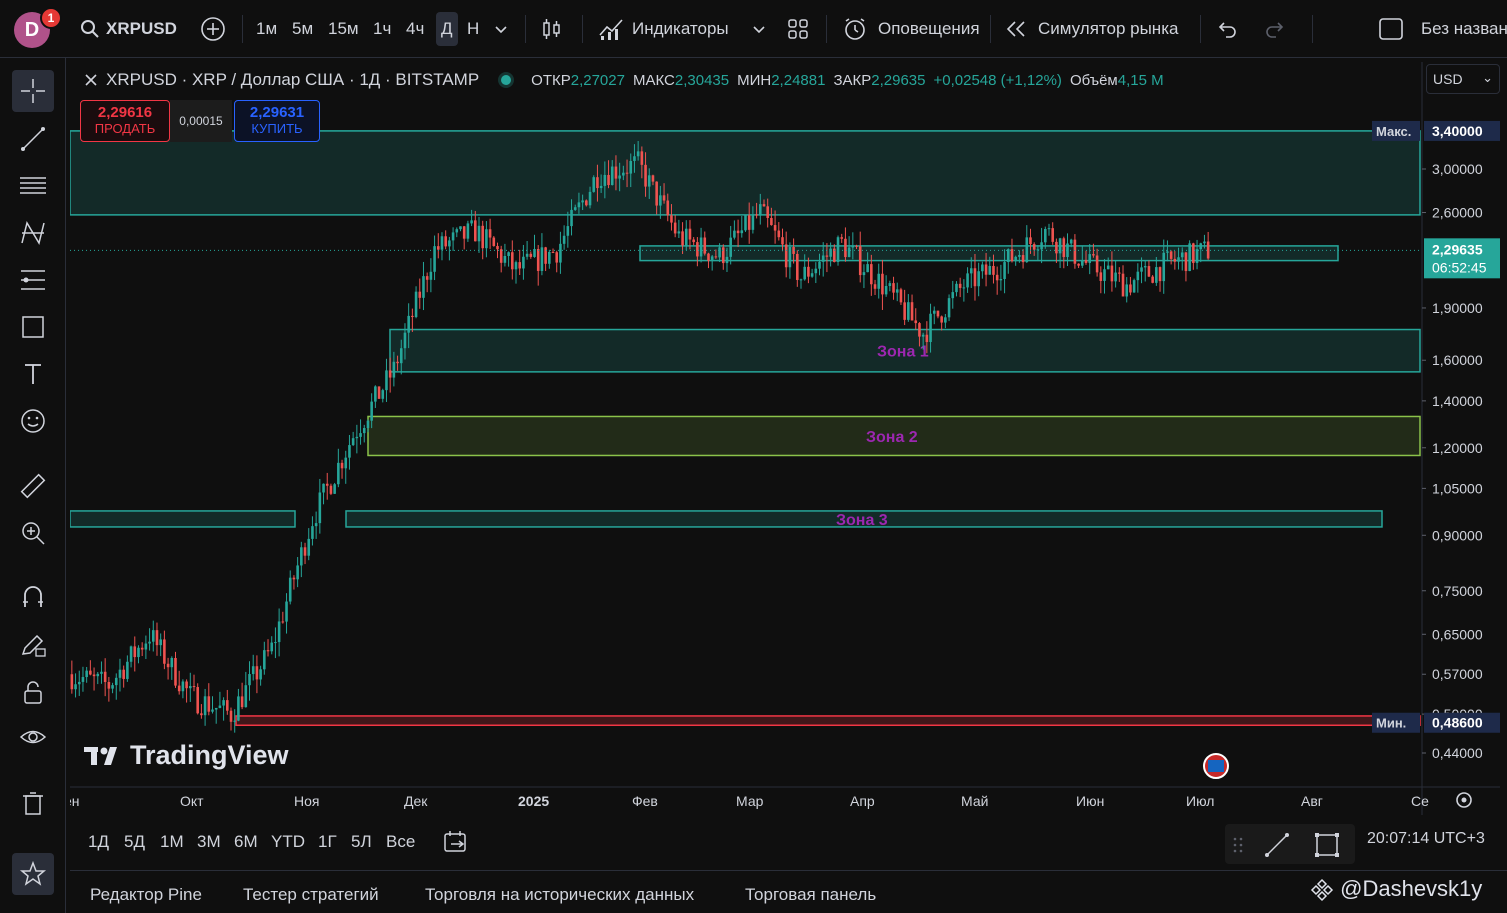 The width and height of the screenshot is (1507, 913). What do you see at coordinates (33, 533) in the screenshot?
I see `zoom-tool` at bounding box center [33, 533].